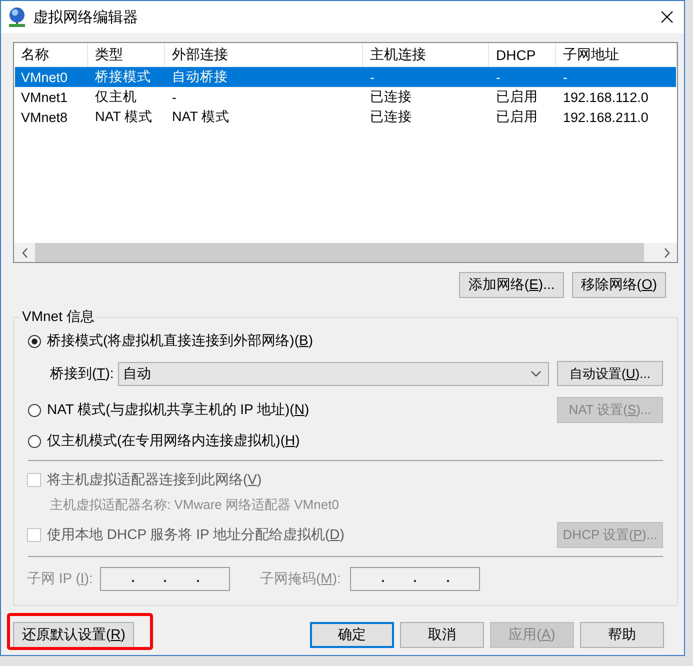  I want to click on table-cell-text: 桥接模式, so click(123, 77).